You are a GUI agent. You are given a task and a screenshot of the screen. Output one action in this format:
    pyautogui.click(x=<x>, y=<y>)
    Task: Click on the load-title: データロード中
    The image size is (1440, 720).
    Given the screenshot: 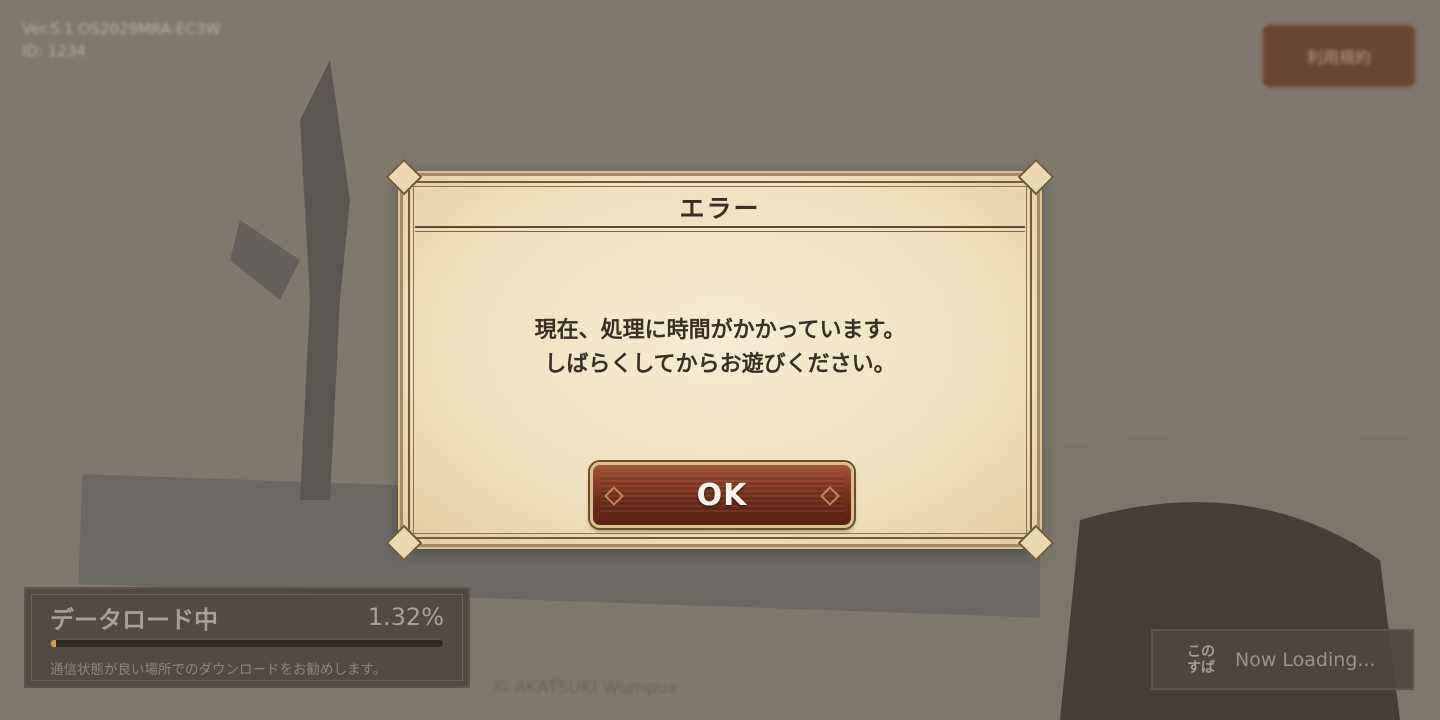 What is the action you would take?
    pyautogui.click(x=134, y=619)
    